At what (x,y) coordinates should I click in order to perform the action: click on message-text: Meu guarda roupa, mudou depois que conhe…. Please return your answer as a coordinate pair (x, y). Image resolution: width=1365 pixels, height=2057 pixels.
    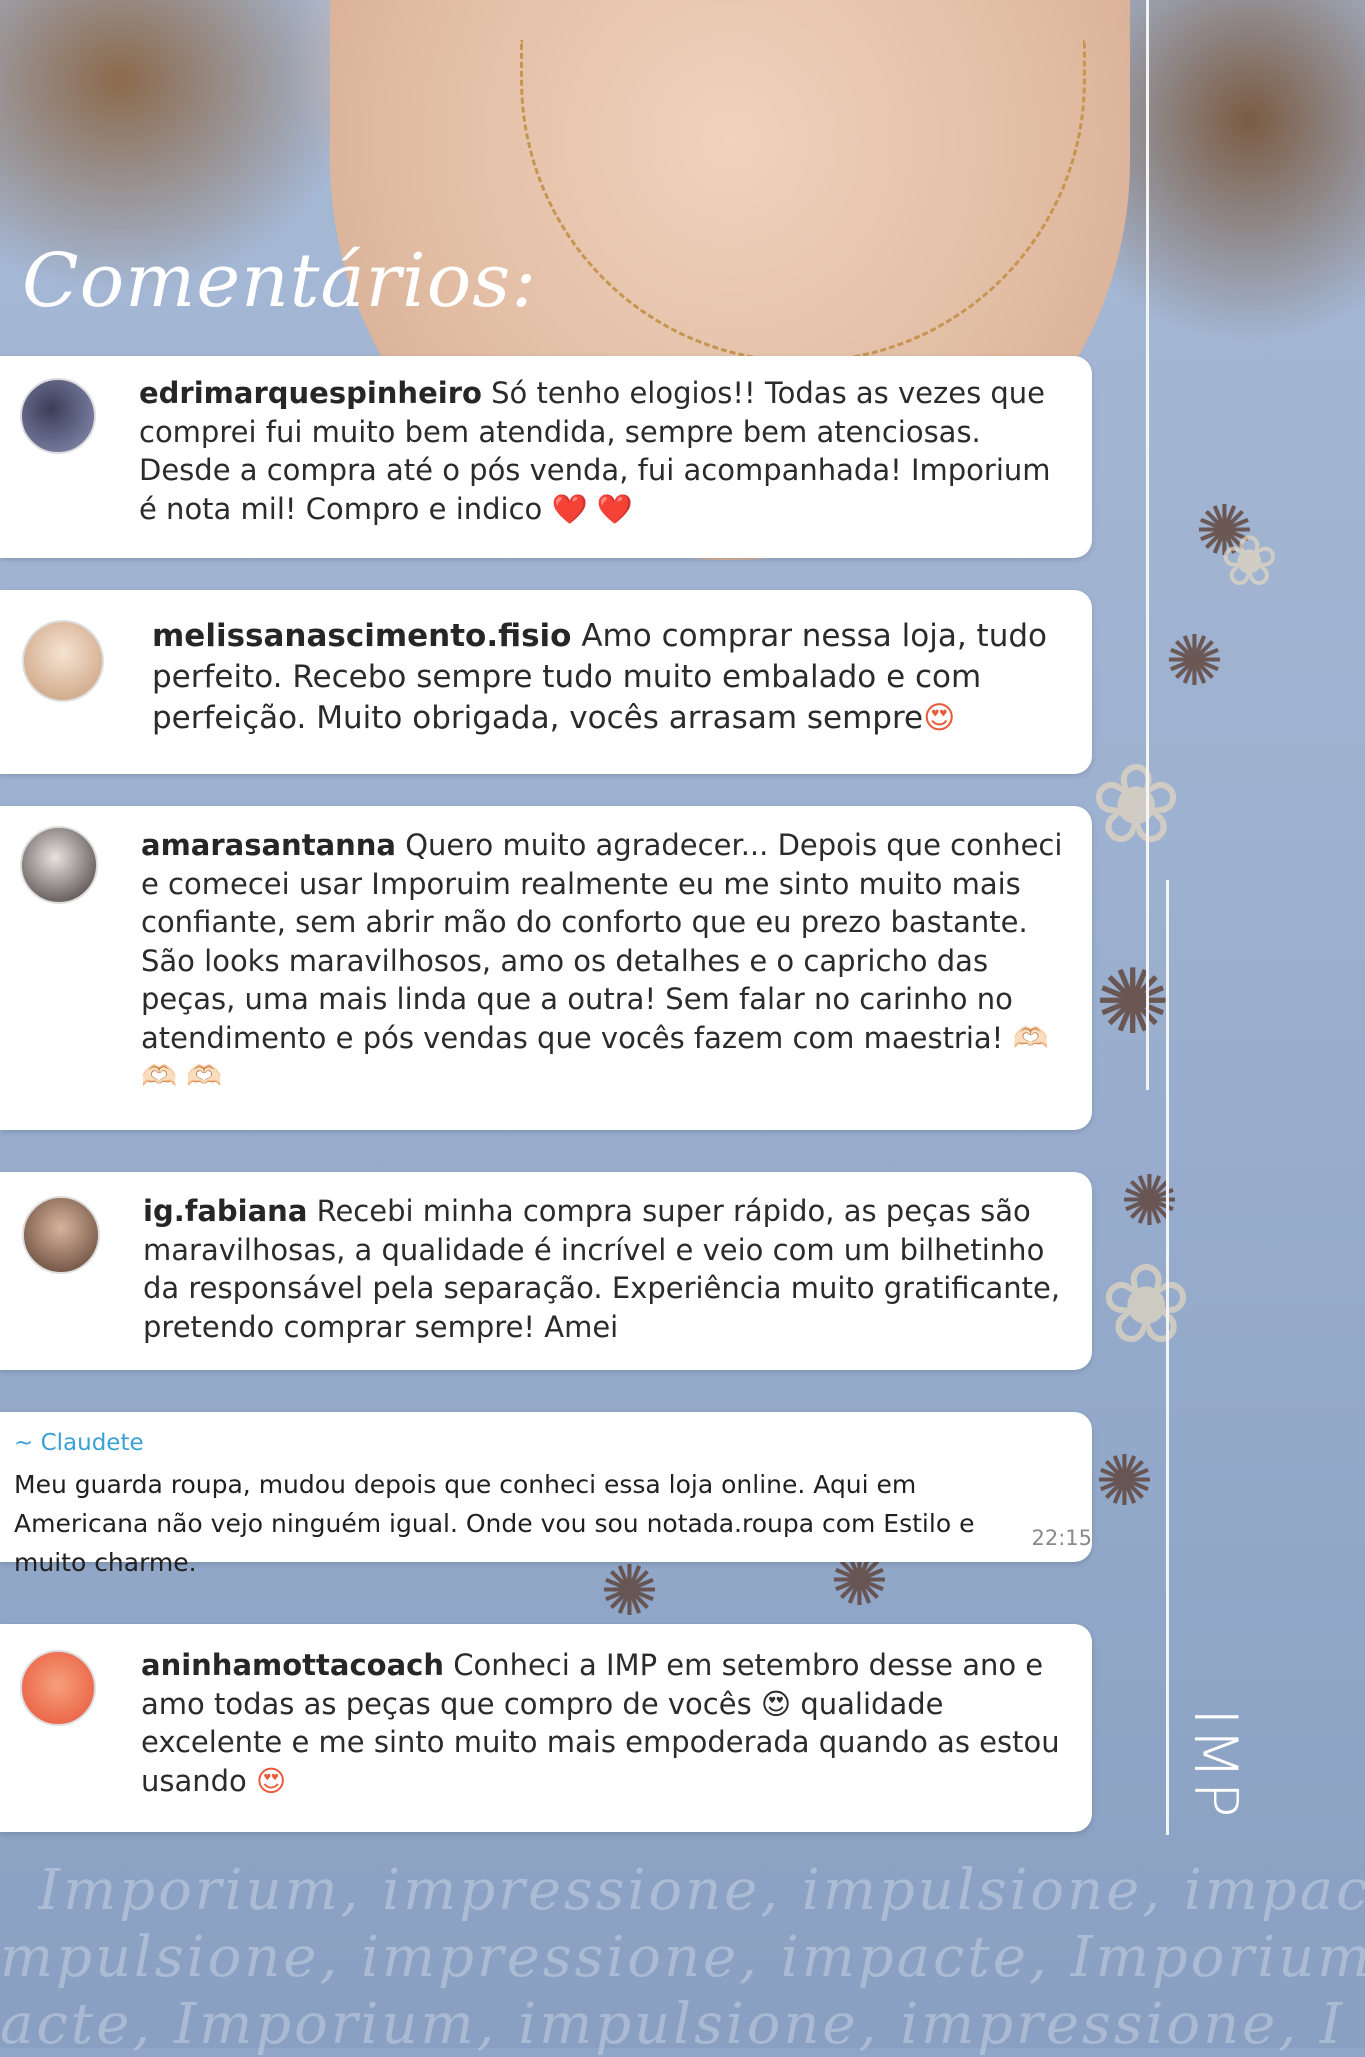
    Looking at the image, I should click on (494, 1523).